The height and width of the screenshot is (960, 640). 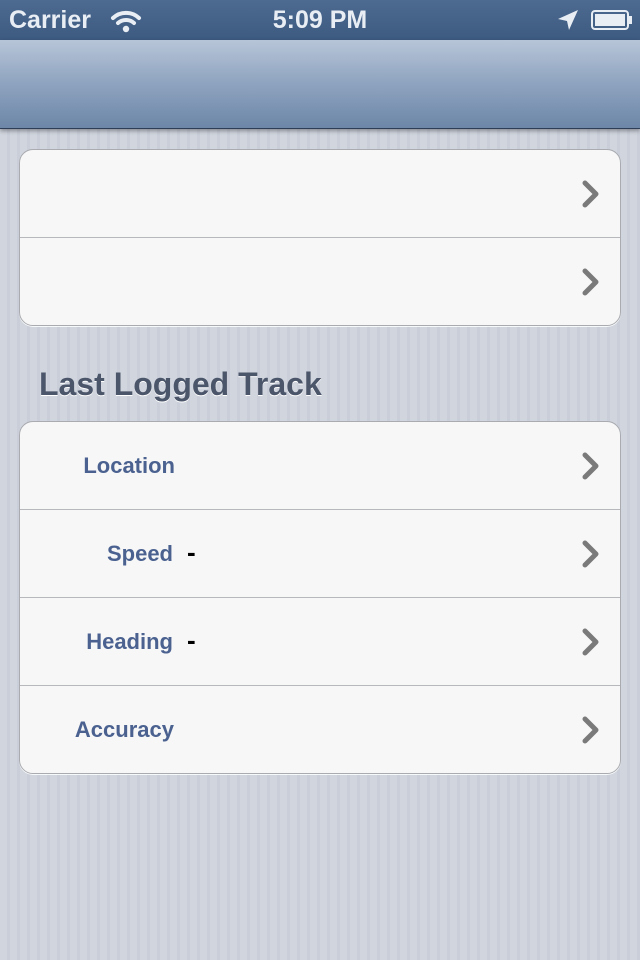 What do you see at coordinates (320, 642) in the screenshot?
I see `heading-row: Heading -` at bounding box center [320, 642].